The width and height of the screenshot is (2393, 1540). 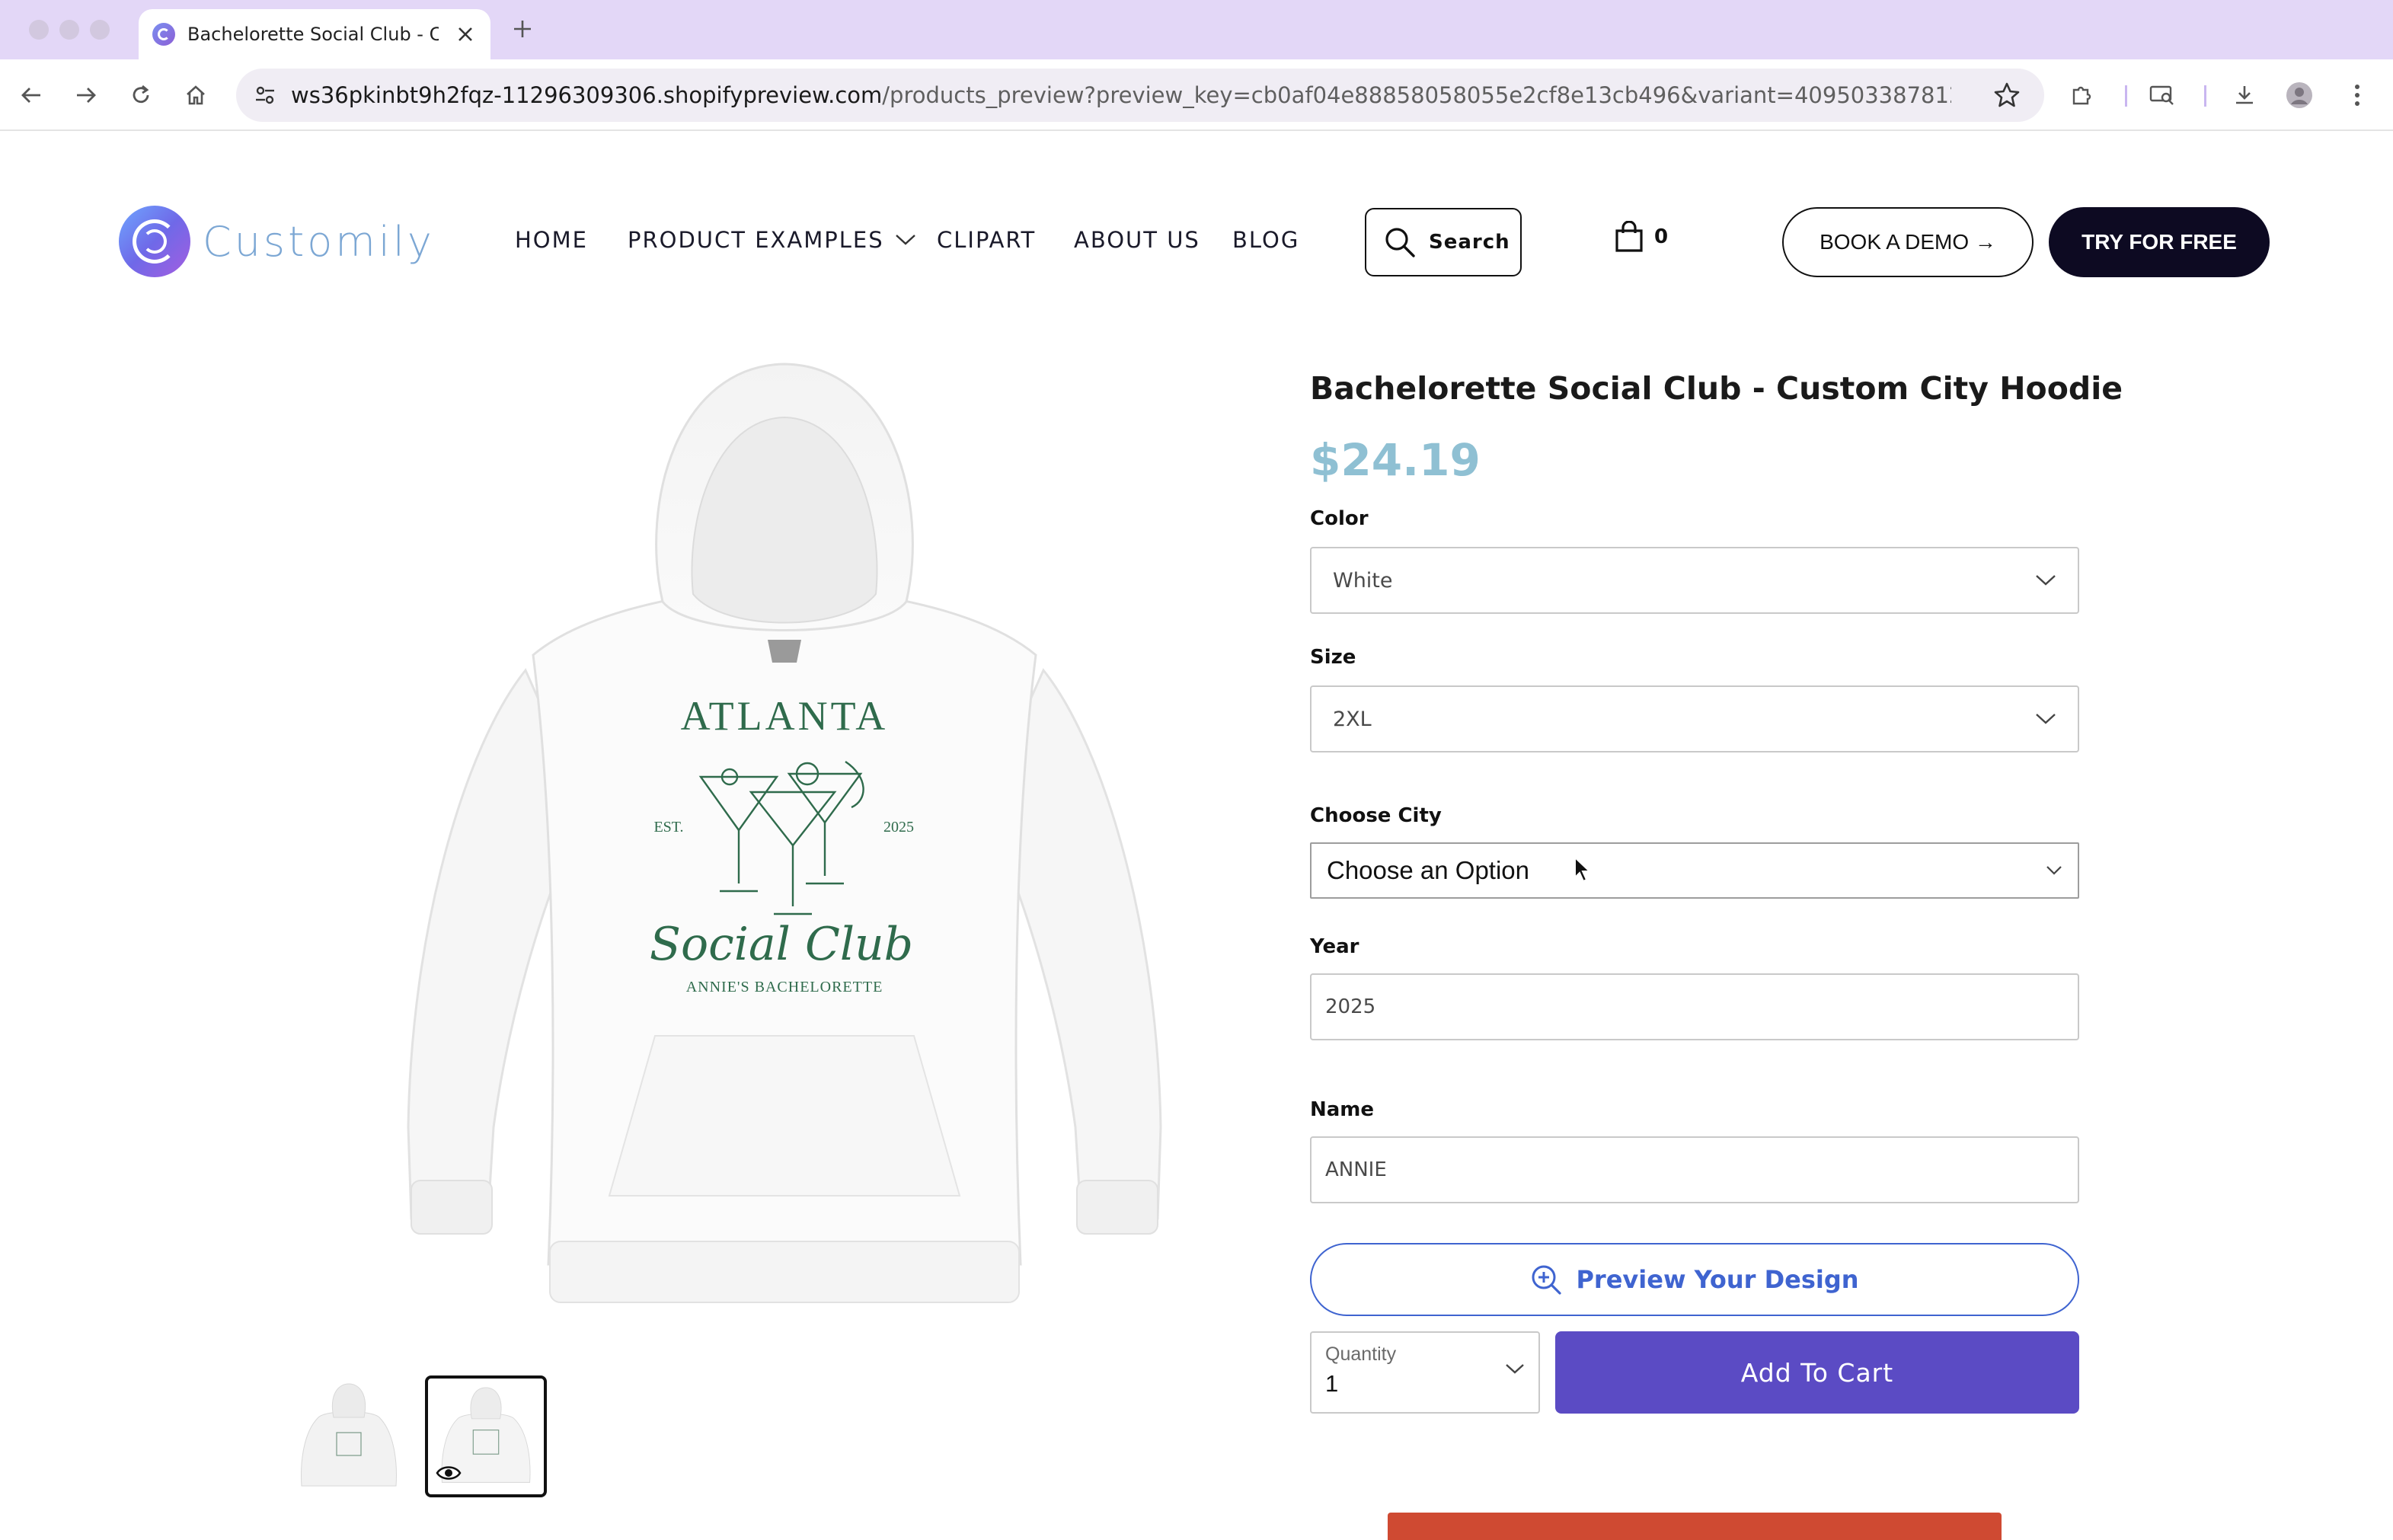 I want to click on extensions-puzzle-icon, so click(x=2081, y=95).